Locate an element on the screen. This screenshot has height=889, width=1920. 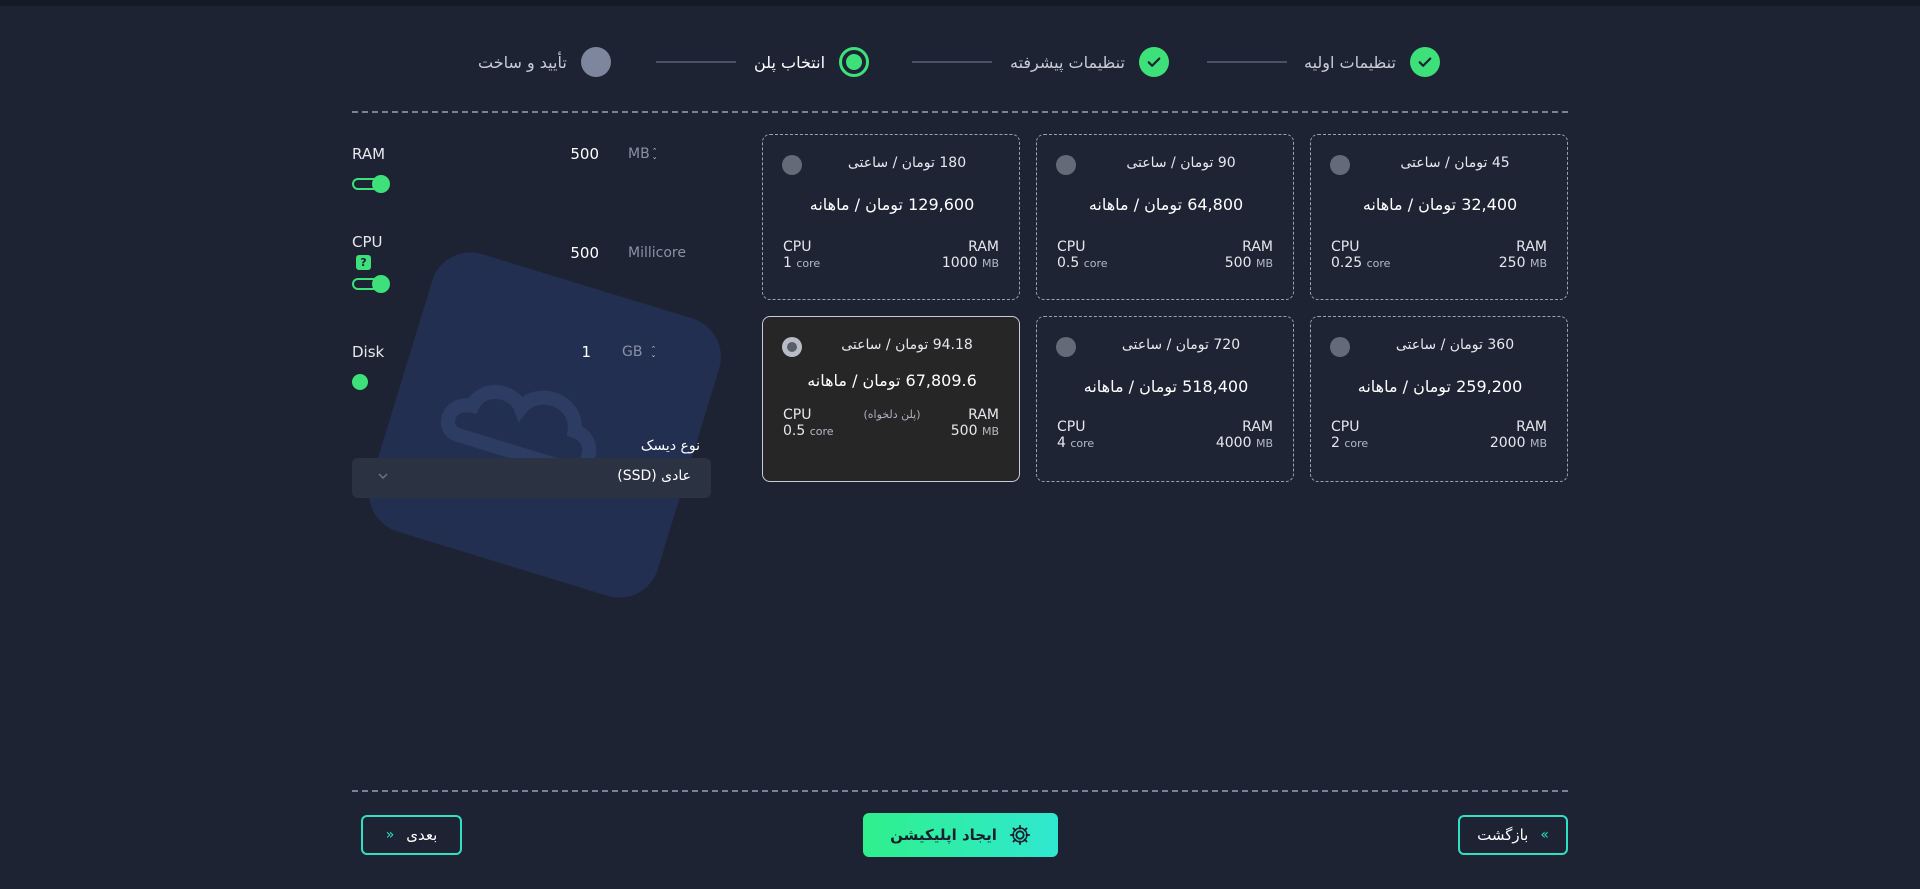
ram-value: 4000 is located at coordinates (1233, 443).